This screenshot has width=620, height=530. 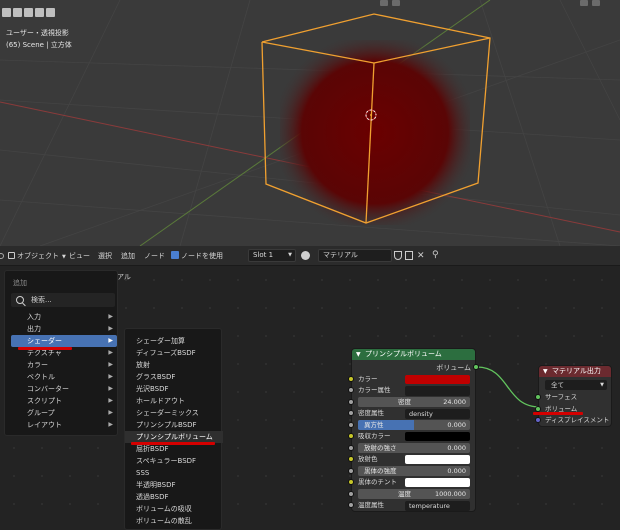 I want to click on temperature-value: 1000.000, so click(x=450, y=494).